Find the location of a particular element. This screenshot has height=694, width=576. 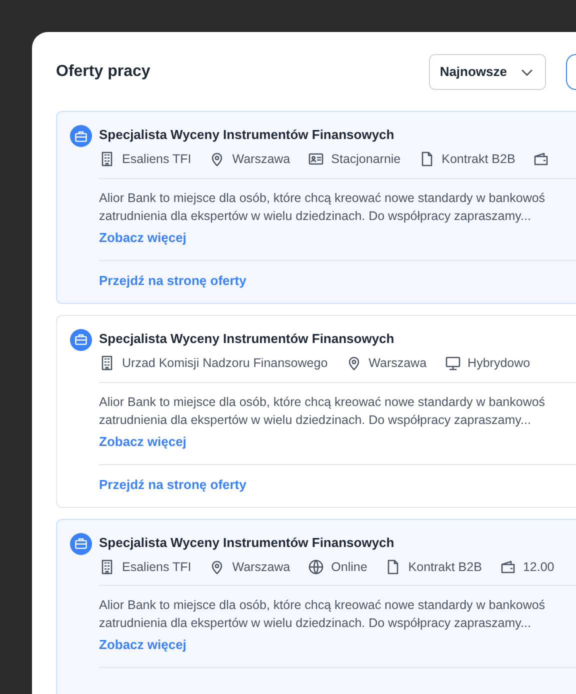

id-card-icon is located at coordinates (316, 159).